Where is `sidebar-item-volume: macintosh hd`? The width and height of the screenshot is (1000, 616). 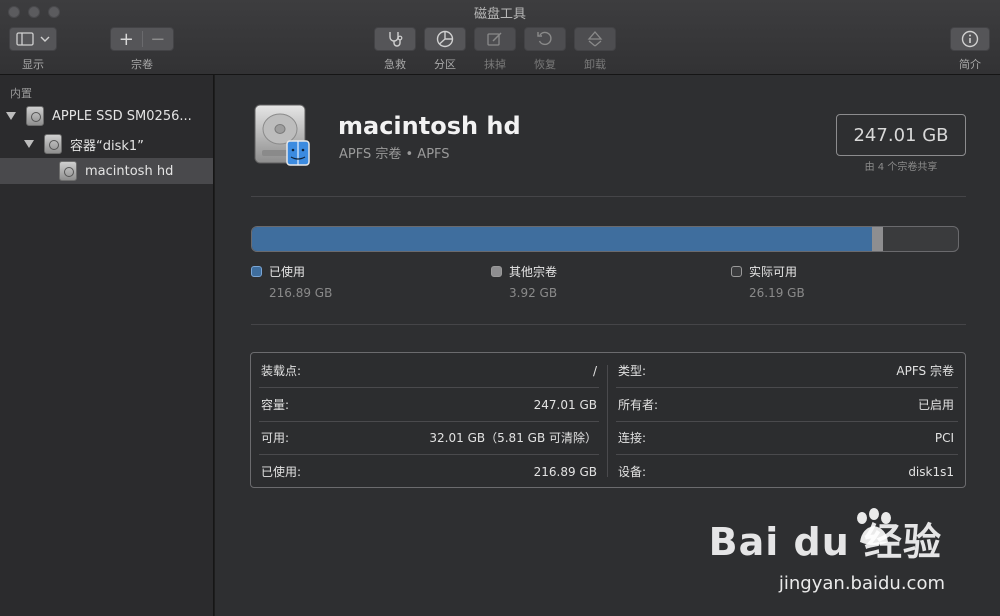
sidebar-item-volume: macintosh hd is located at coordinates (106, 171).